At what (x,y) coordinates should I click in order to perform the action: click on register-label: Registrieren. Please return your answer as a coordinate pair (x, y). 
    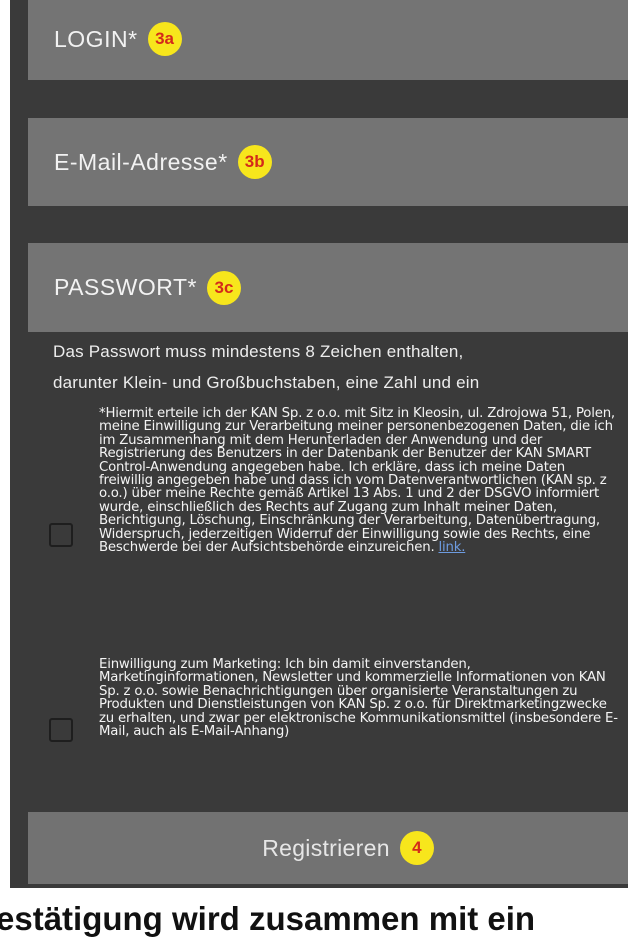
    Looking at the image, I should click on (326, 847).